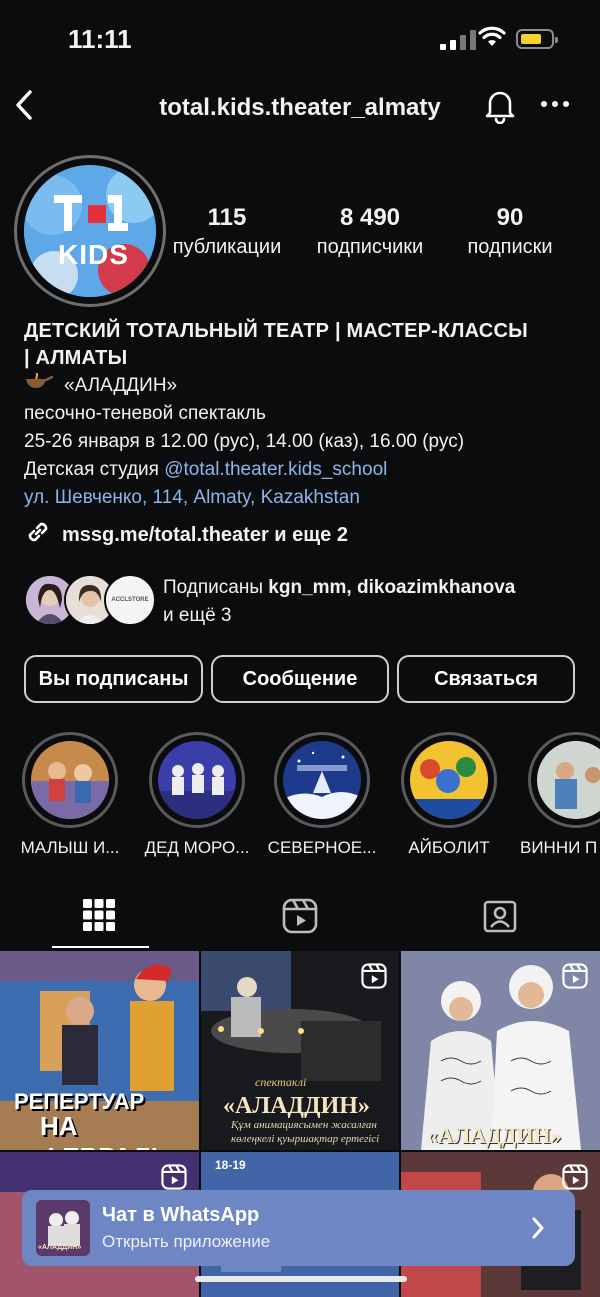  I want to click on more-options-icon, so click(555, 105).